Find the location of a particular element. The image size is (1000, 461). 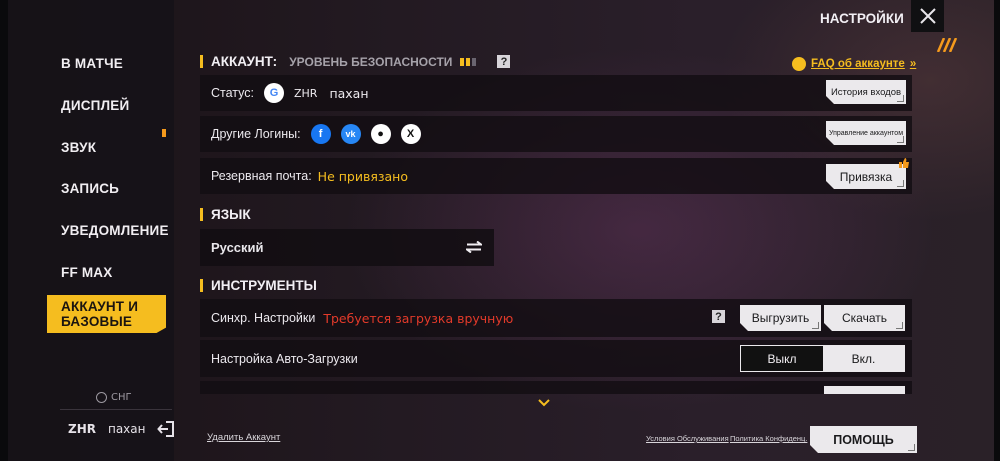

auto-load-toggle: Выкл Вкл. is located at coordinates (822, 358).